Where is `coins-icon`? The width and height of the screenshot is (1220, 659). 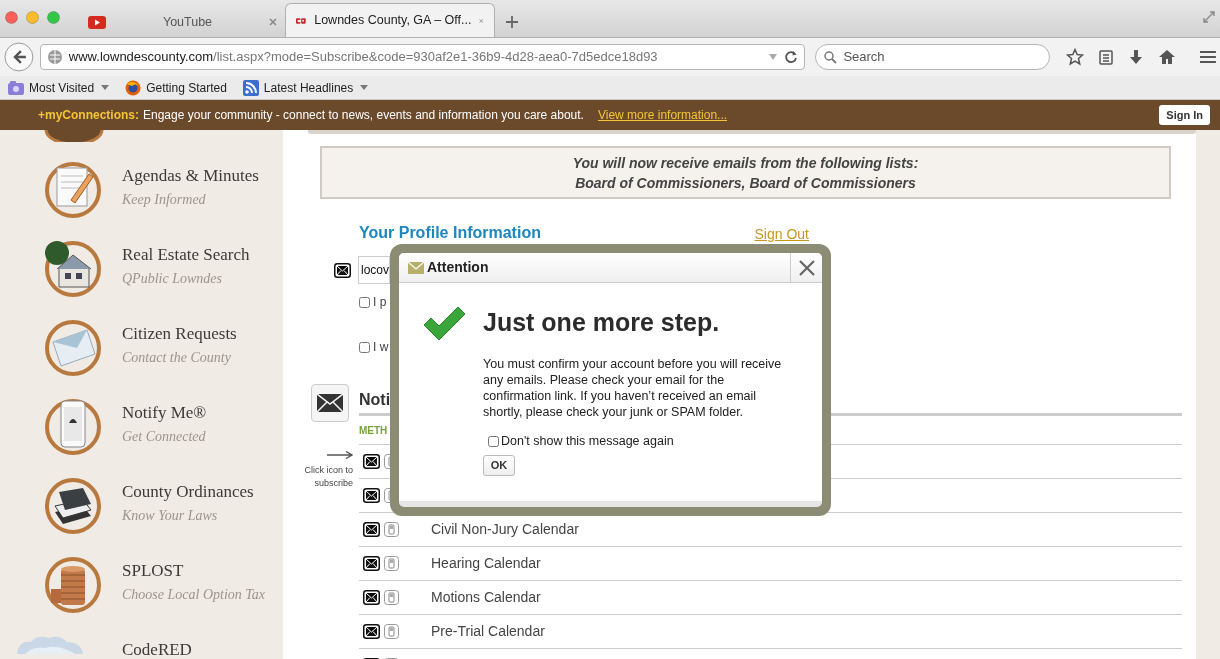 coins-icon is located at coordinates (73, 585).